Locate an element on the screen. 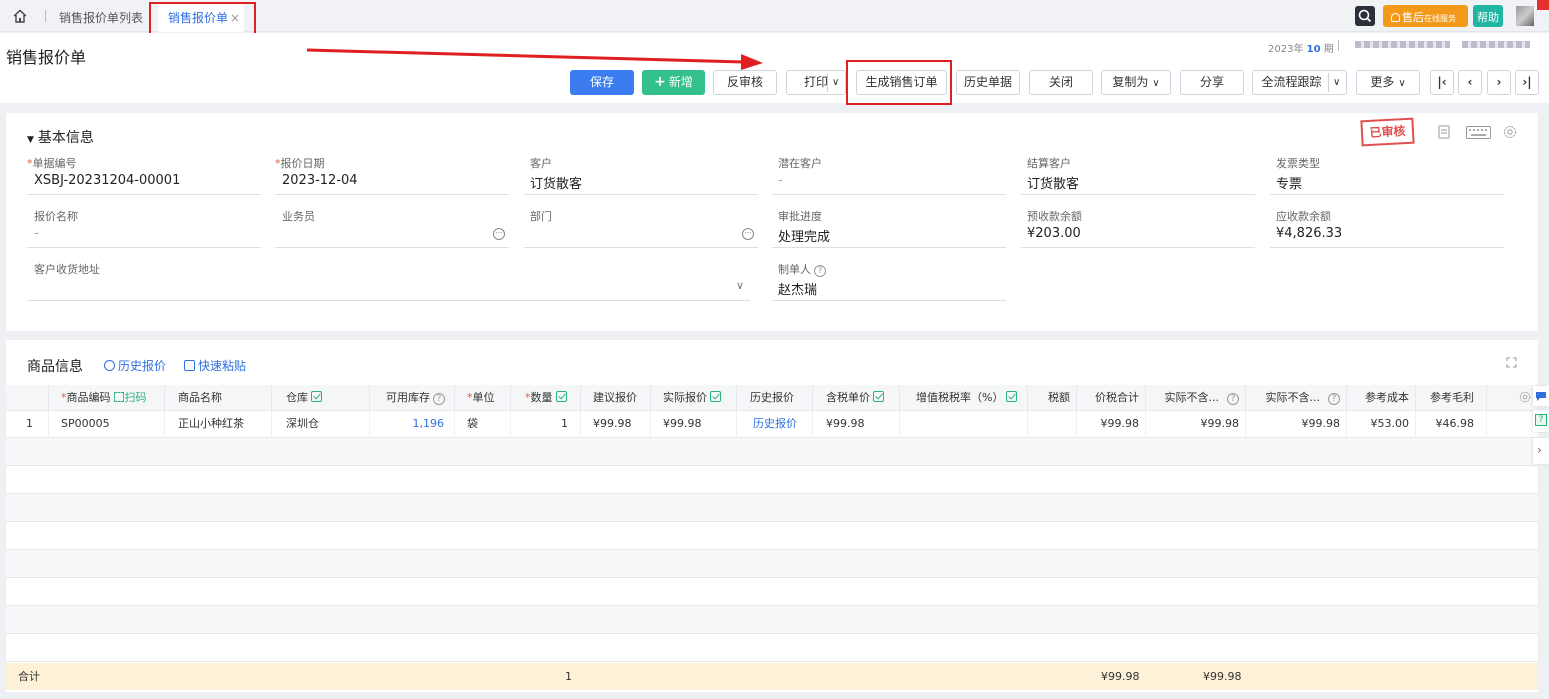 This screenshot has width=1549, height=699. history-docs-button: 历史单据 is located at coordinates (988, 82).